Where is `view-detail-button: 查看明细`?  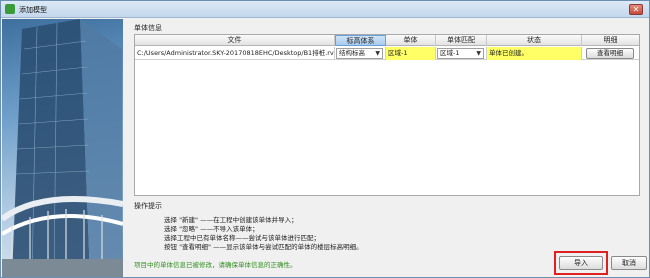 view-detail-button: 查看明细 is located at coordinates (610, 53).